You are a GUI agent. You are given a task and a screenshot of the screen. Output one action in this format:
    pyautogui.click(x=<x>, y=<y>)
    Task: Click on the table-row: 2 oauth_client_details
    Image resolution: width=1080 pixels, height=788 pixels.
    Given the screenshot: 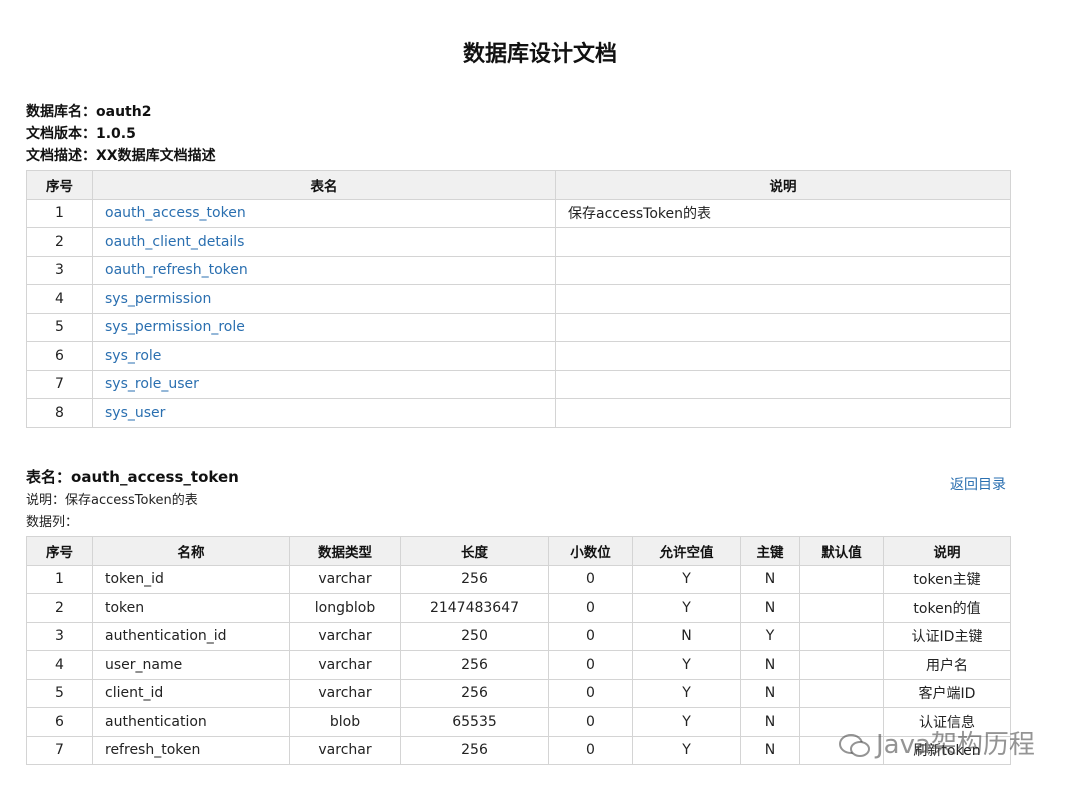 What is the action you would take?
    pyautogui.click(x=518, y=242)
    